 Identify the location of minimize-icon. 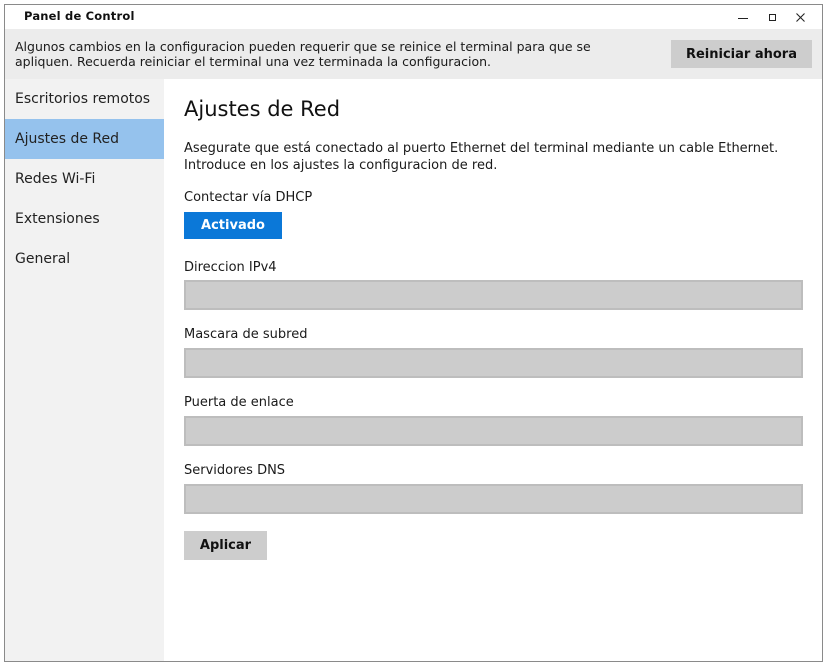
(743, 18).